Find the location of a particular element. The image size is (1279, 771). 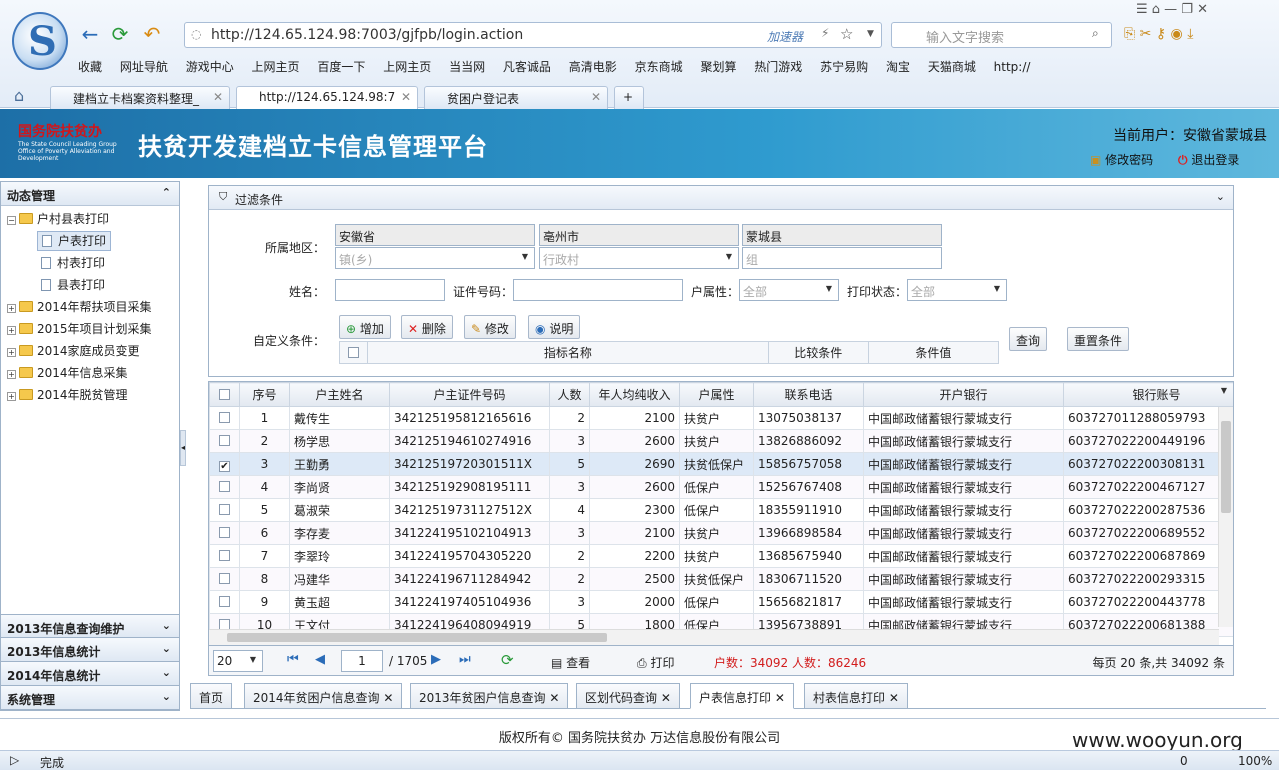

bookmark-item: 聚划算 is located at coordinates (718, 67).